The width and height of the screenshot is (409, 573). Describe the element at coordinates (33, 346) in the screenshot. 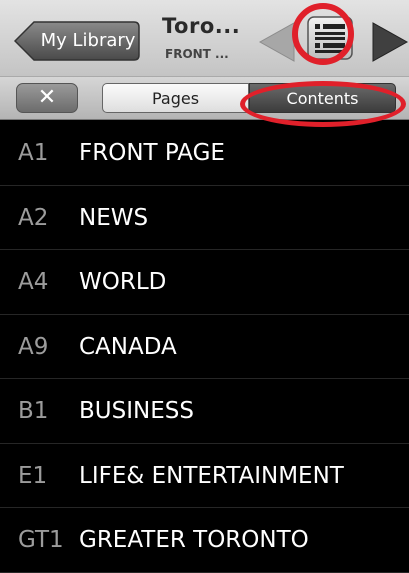

I see `section-code: A9` at that location.